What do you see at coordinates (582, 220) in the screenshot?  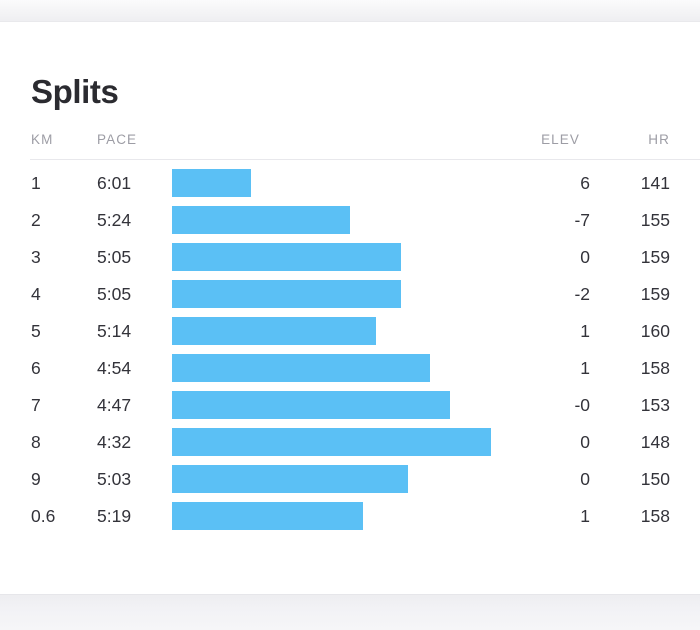 I see `cell-elev: -7` at bounding box center [582, 220].